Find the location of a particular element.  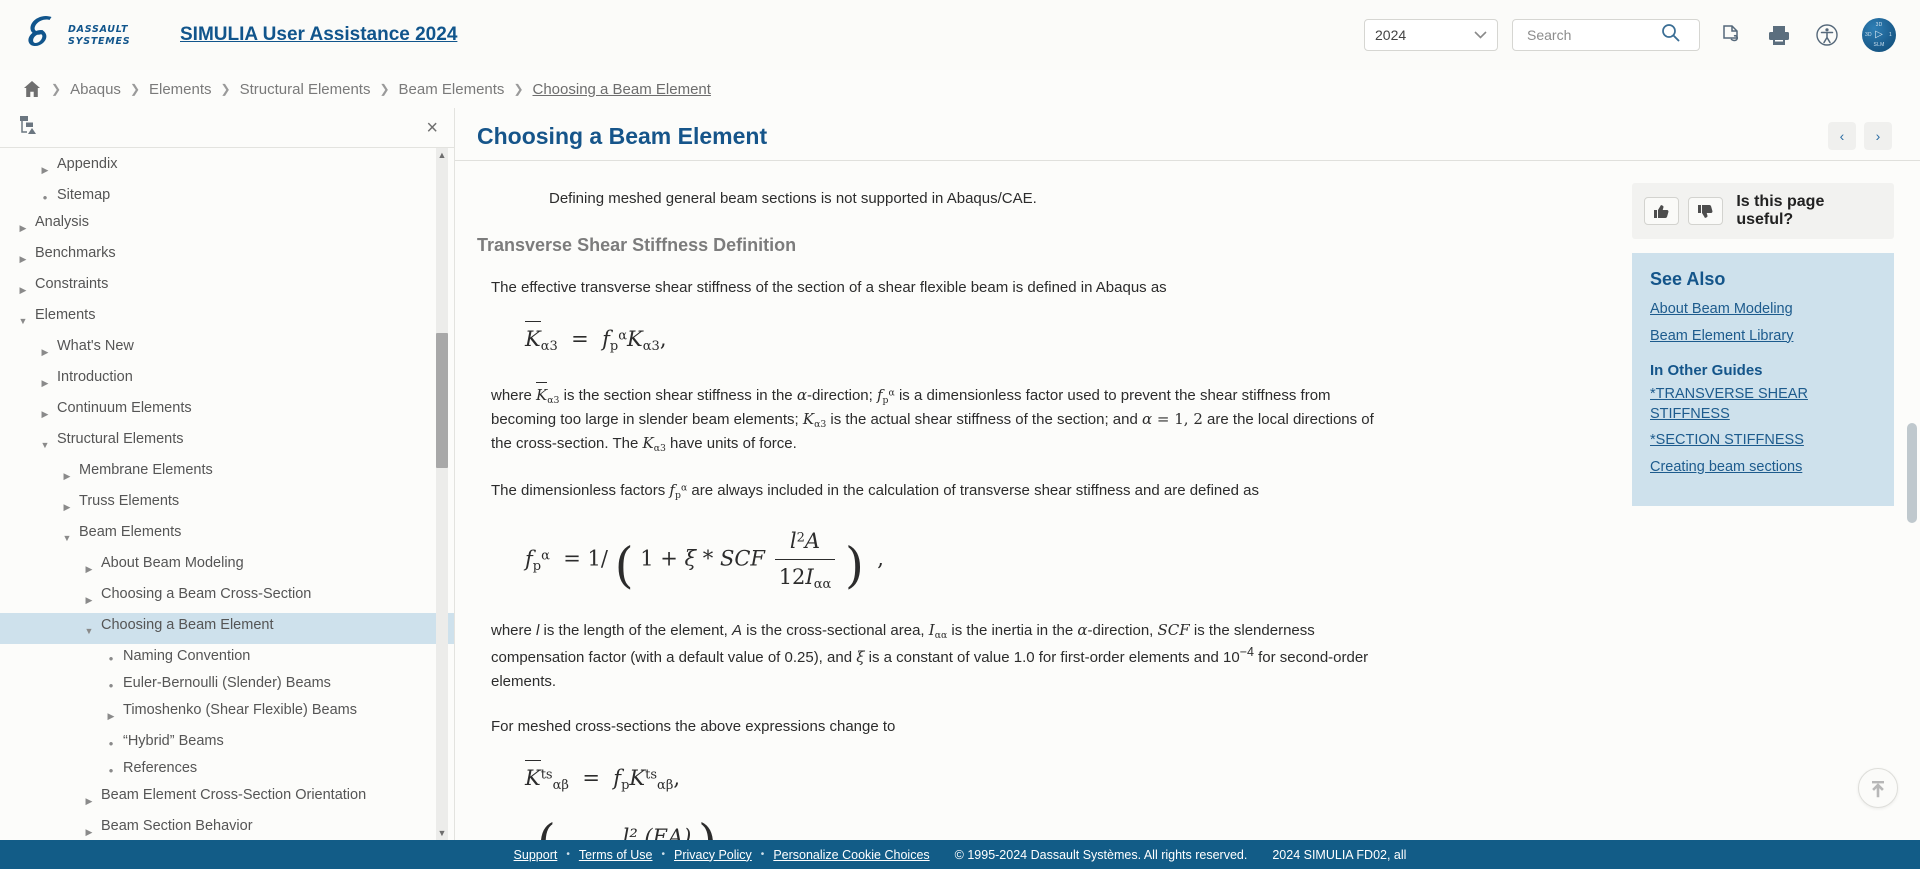

search-box is located at coordinates (1606, 35).